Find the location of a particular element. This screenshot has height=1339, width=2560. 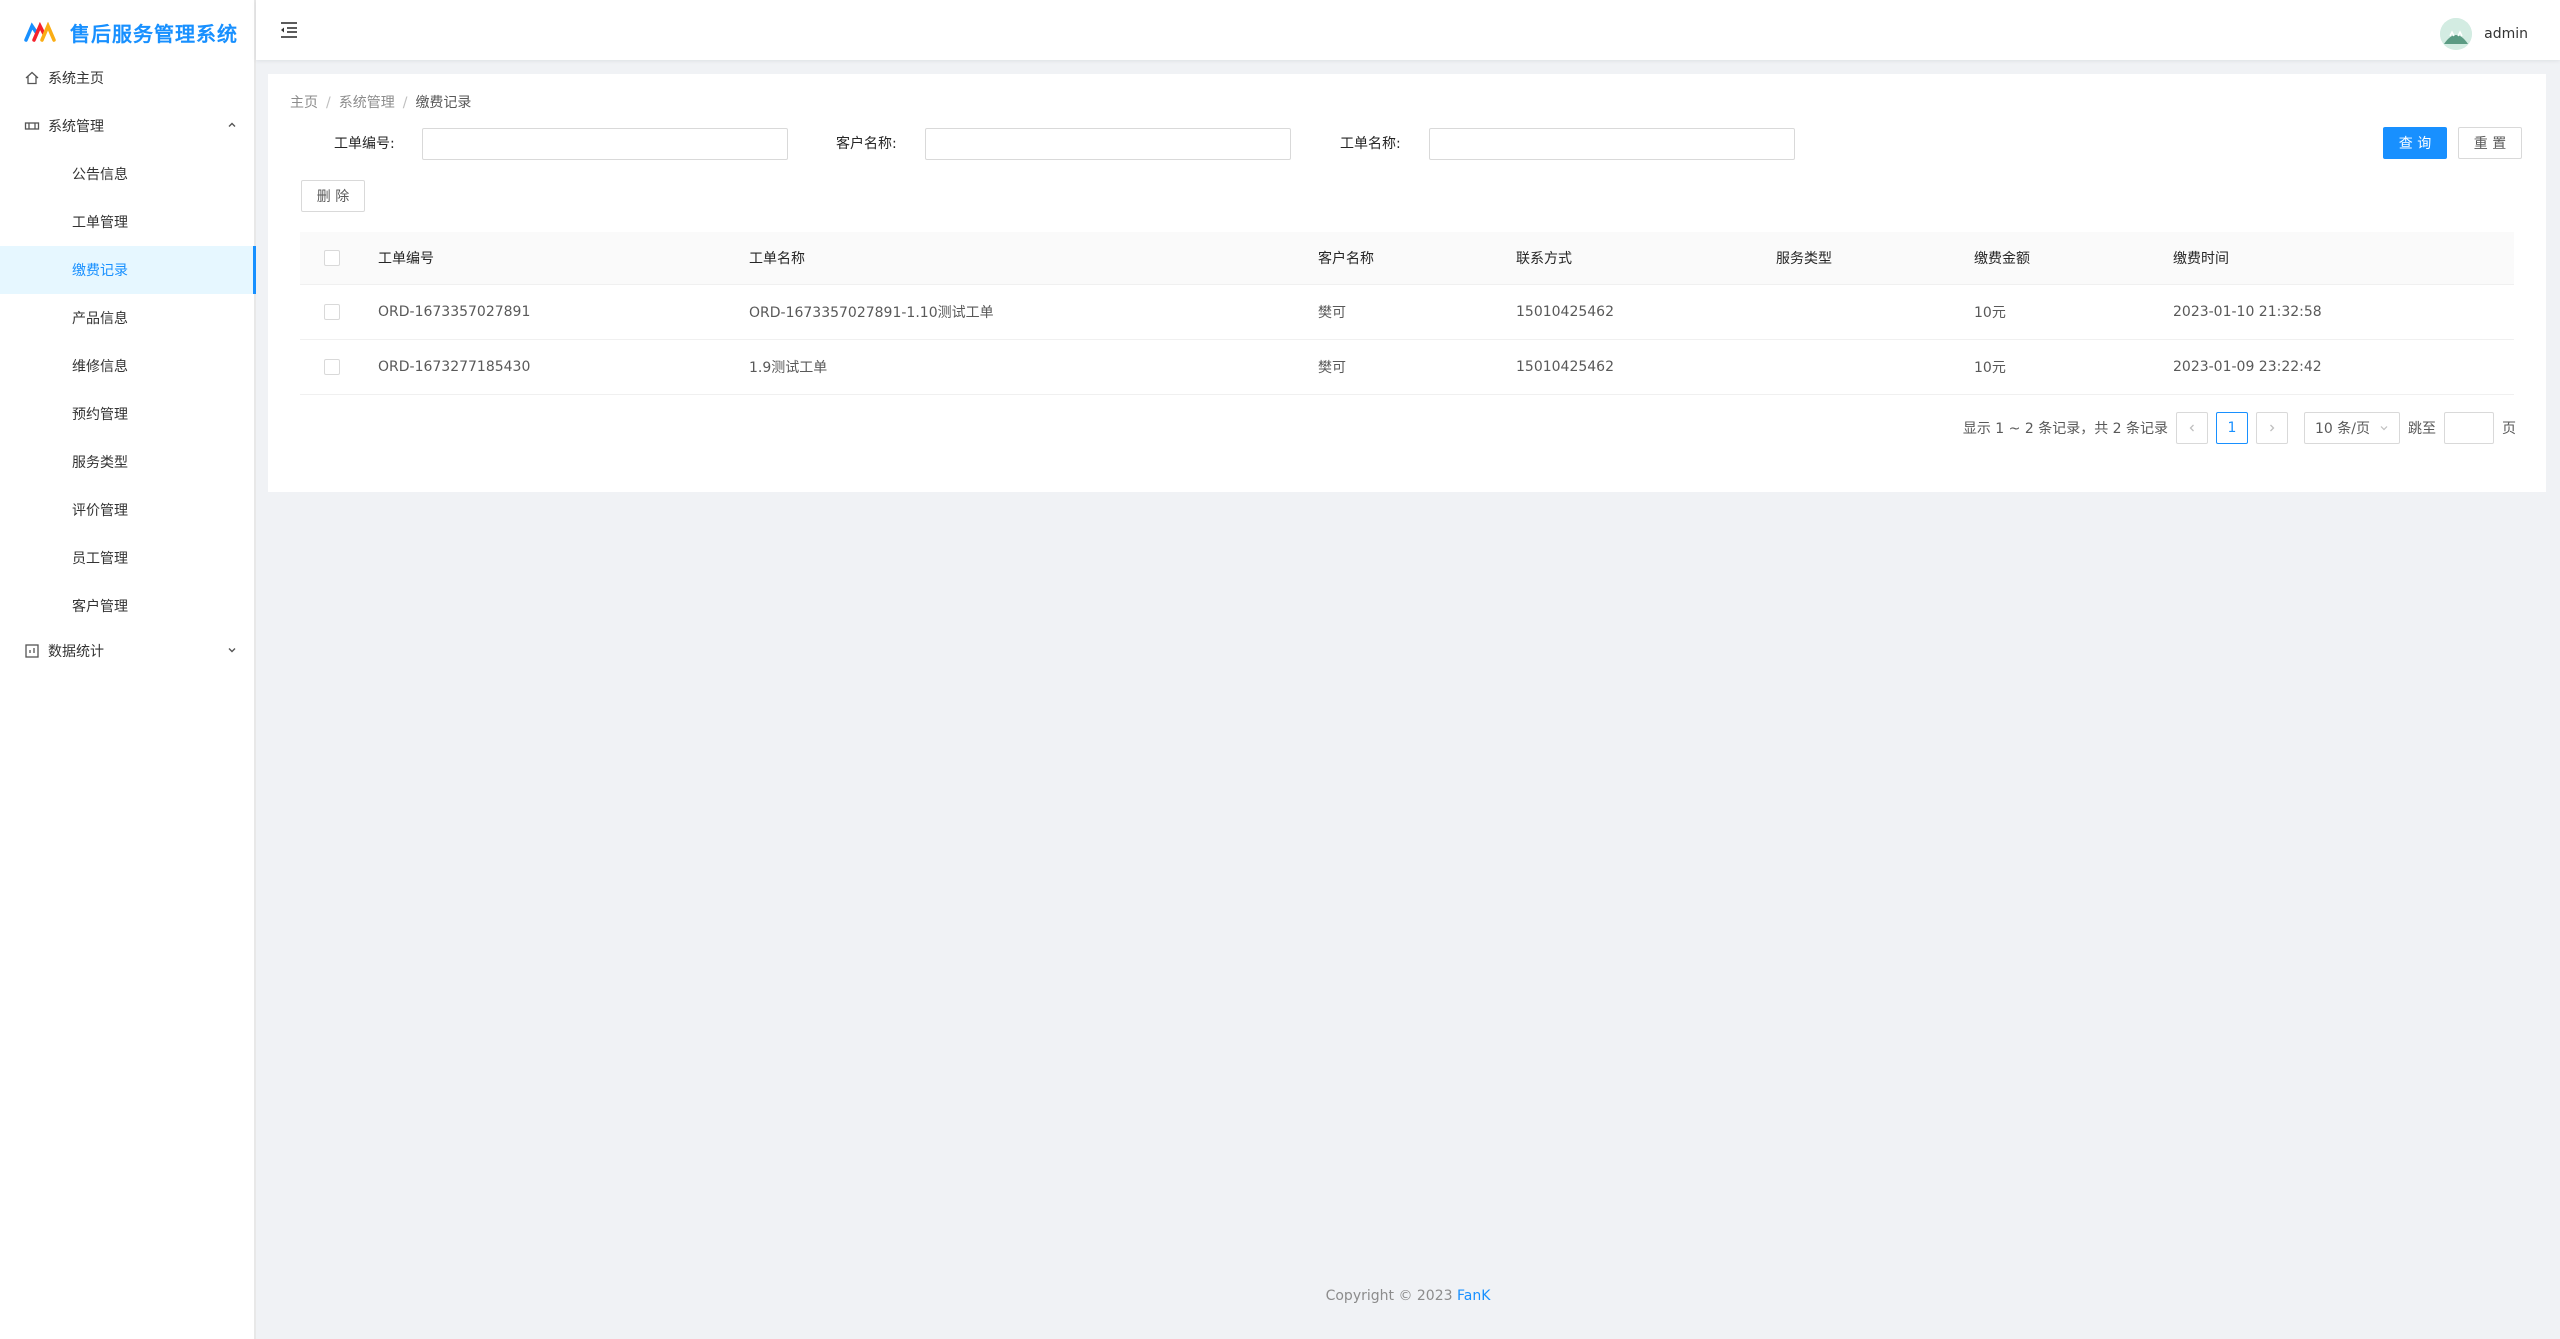

settings-icon is located at coordinates (32, 126).